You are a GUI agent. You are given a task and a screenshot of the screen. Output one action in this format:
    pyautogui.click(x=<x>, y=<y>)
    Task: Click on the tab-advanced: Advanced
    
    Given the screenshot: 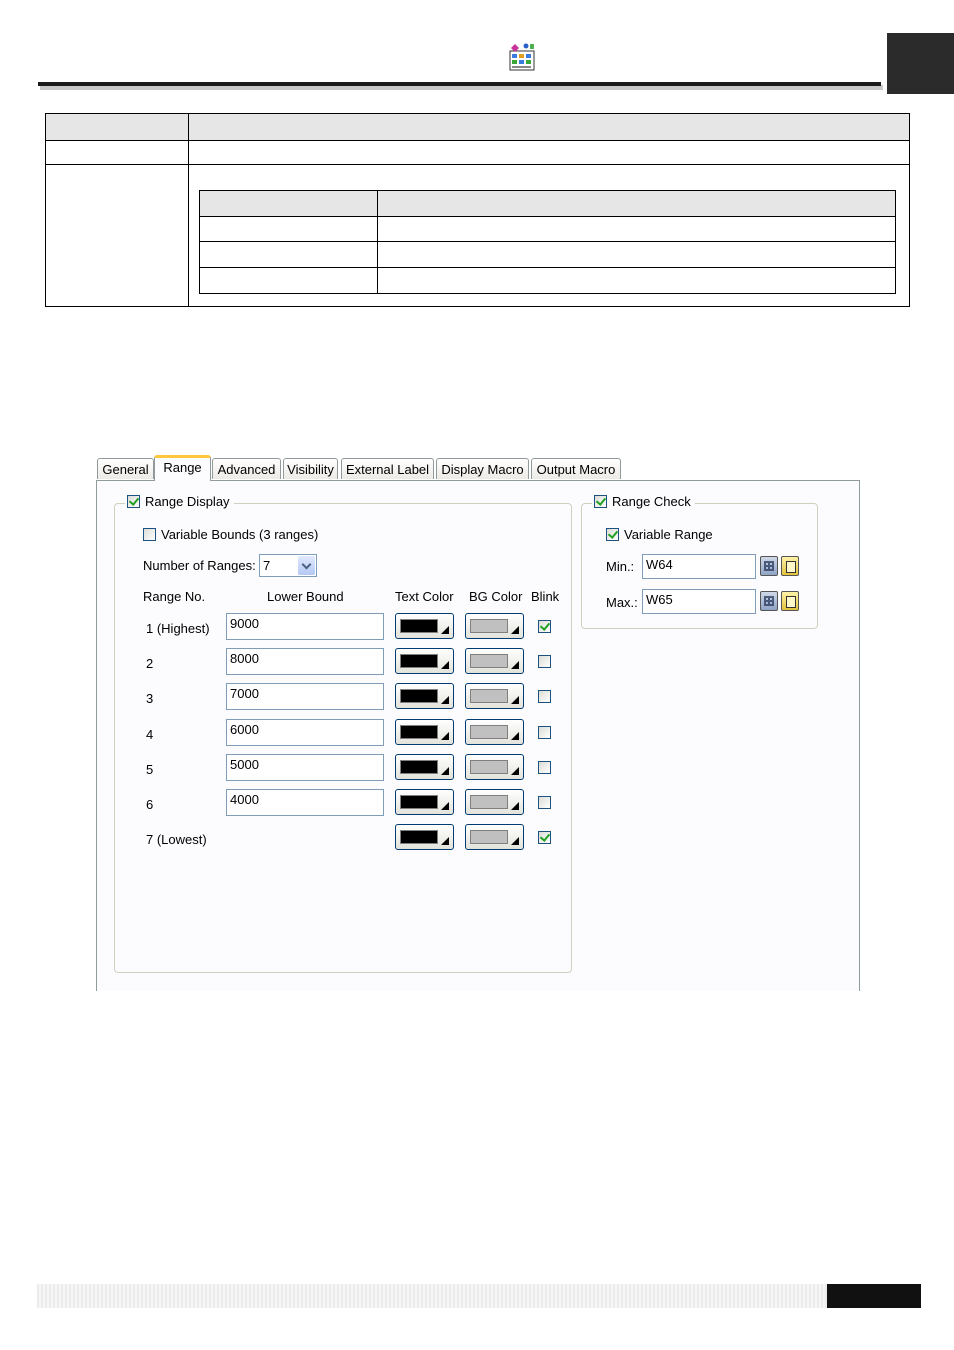 What is the action you would take?
    pyautogui.click(x=246, y=468)
    